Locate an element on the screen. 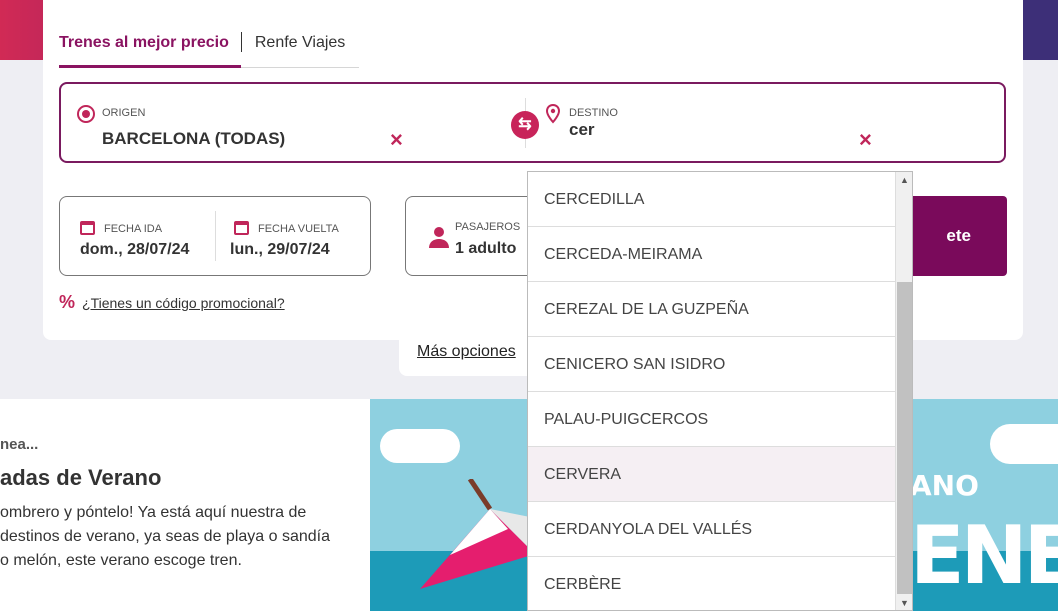  scroll-up-icon: ▲ is located at coordinates (904, 180).